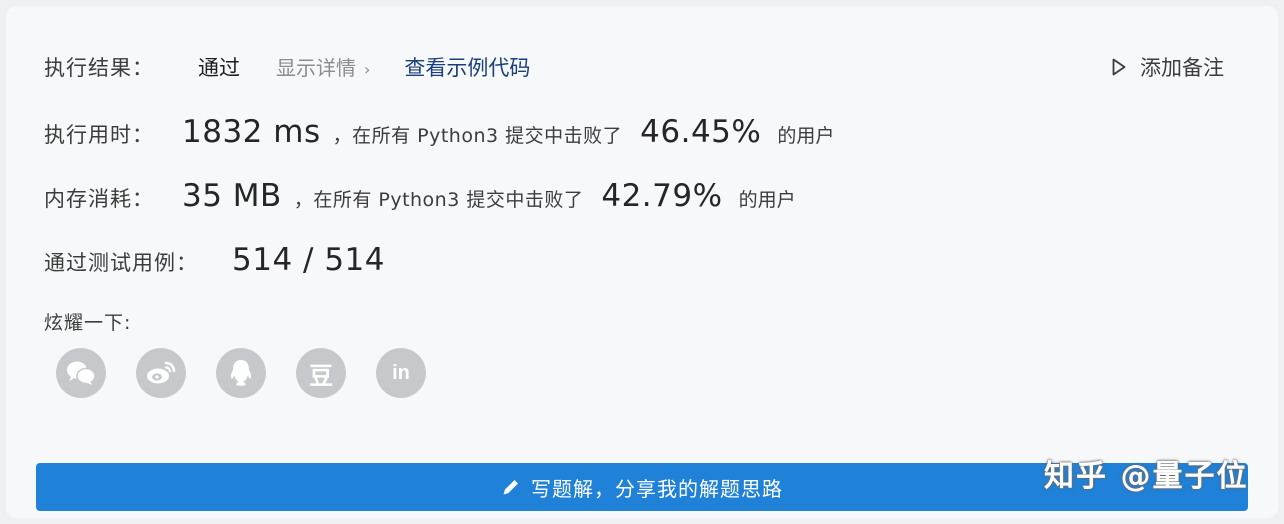 This screenshot has width=1284, height=524. Describe the element at coordinates (214, 260) in the screenshot. I see `testcases-row: 通过测试用例： 514 / 514` at that location.